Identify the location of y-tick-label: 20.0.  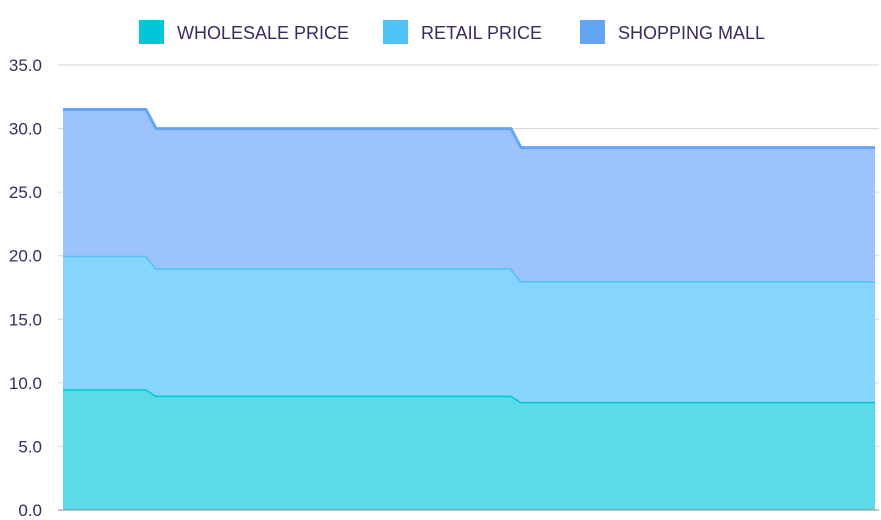
(25, 256).